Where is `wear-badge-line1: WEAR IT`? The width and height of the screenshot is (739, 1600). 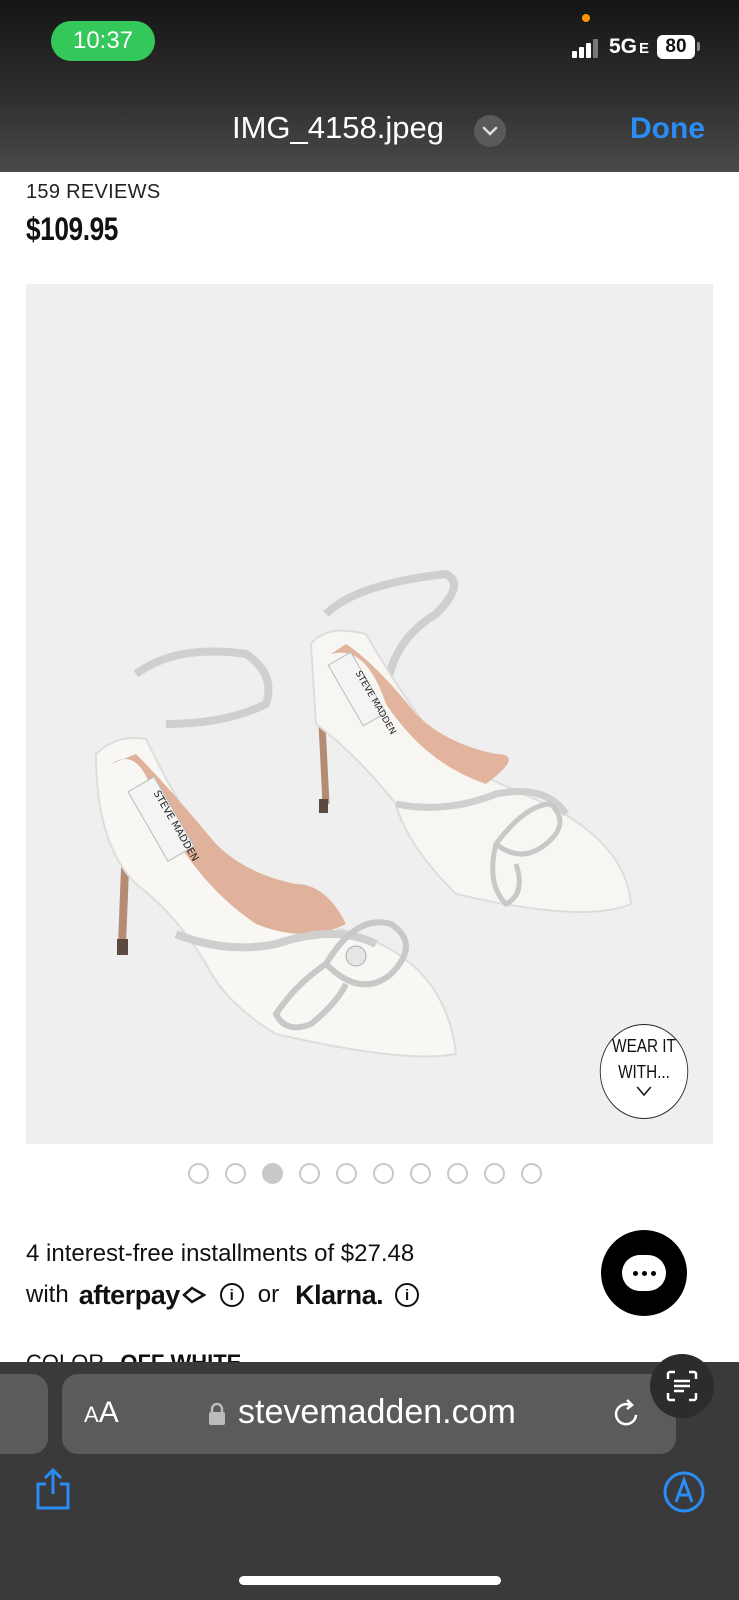
wear-badge-line1: WEAR IT is located at coordinates (644, 1046).